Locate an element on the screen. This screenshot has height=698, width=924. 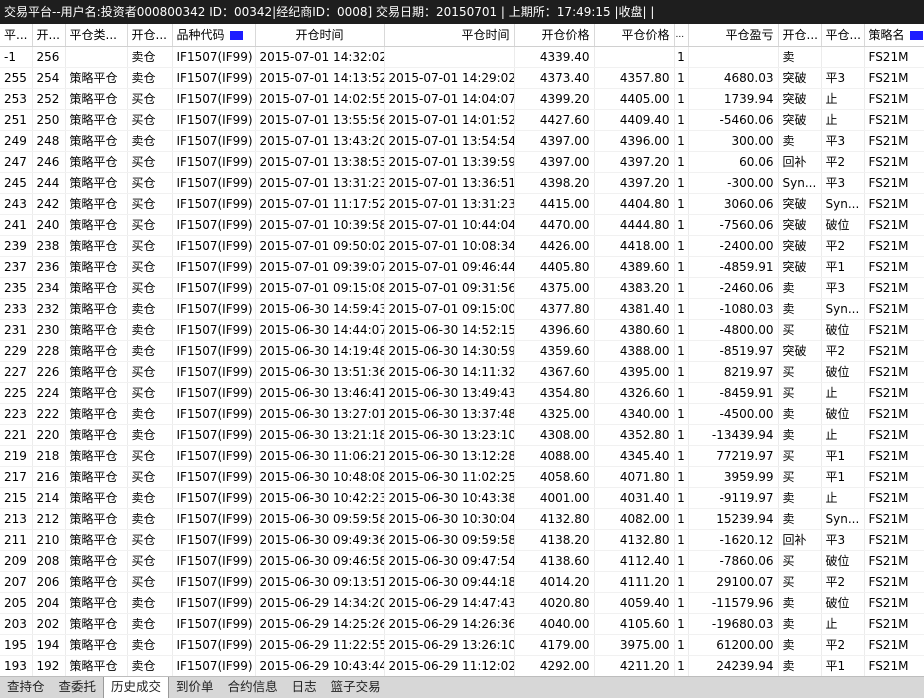
tab-4: 合约信息 is located at coordinates (253, 687).